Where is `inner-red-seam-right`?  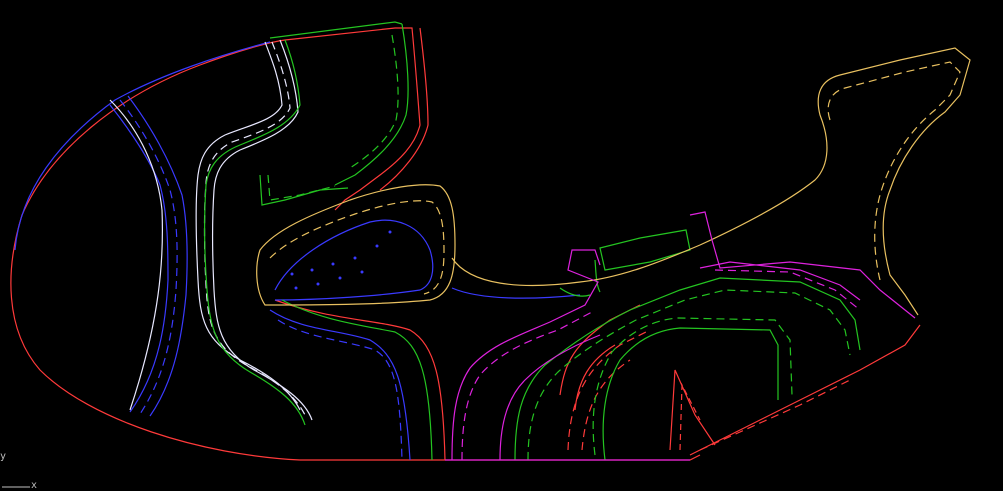 inner-red-seam-right is located at coordinates (404, 109).